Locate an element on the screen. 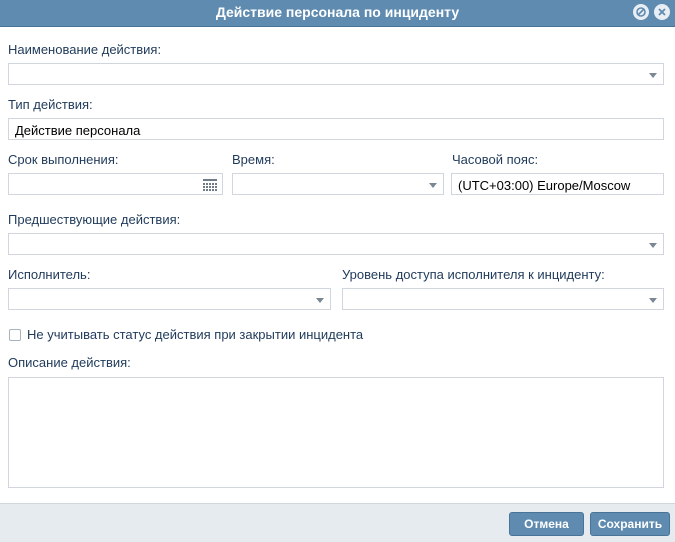  minimize-button is located at coordinates (641, 12).